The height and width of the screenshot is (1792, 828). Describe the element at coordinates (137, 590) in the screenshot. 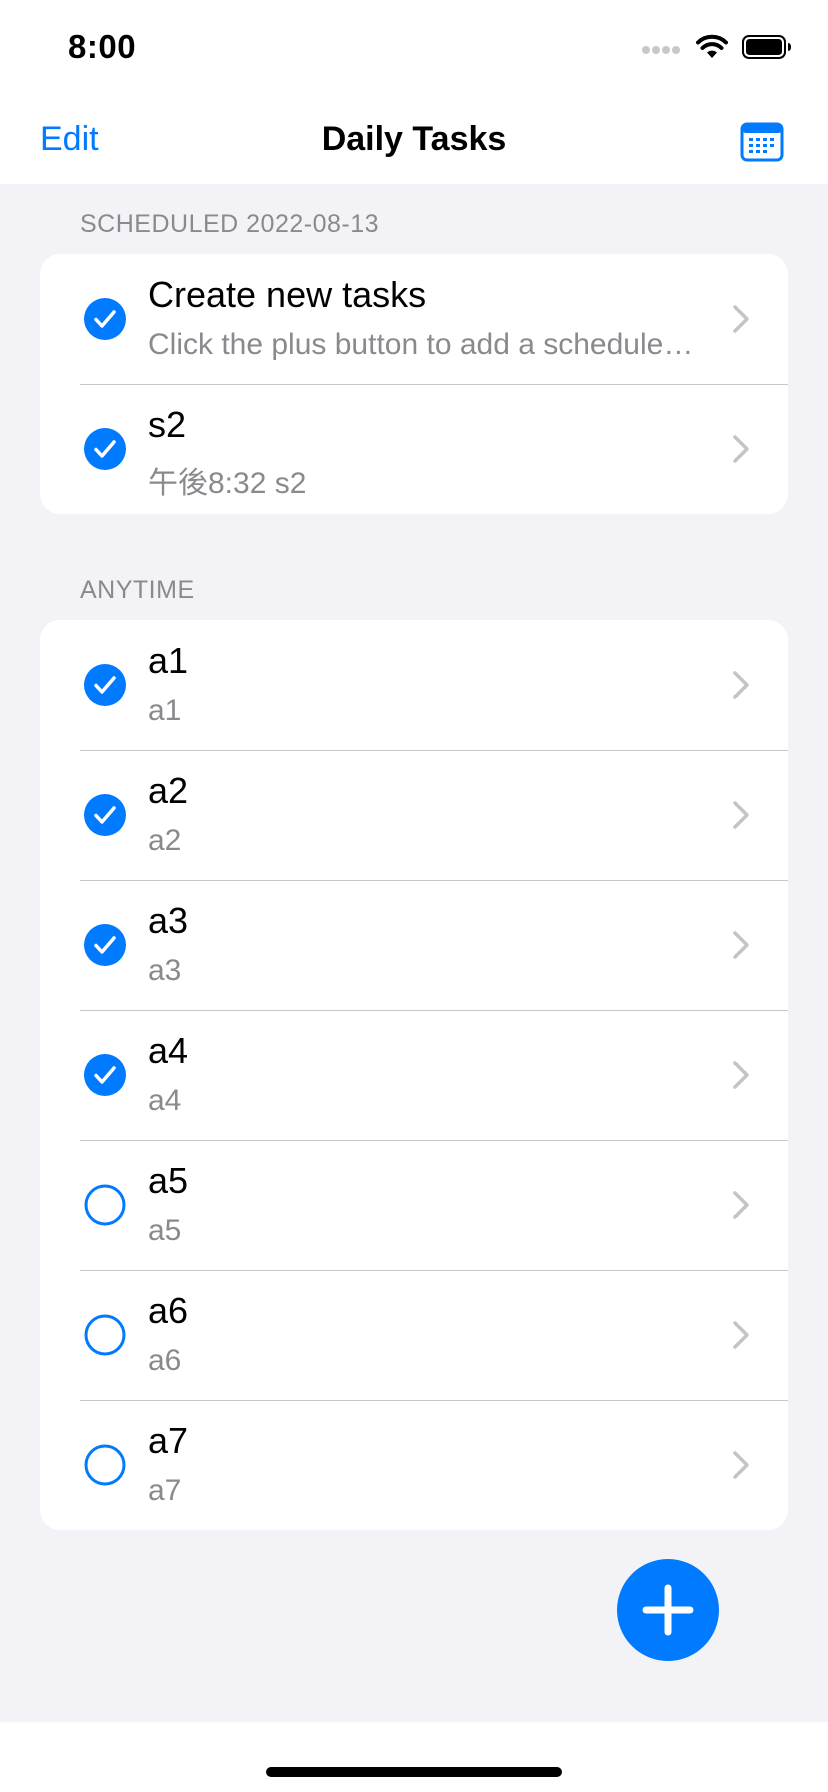

I see `section-header-anytime: ANYTIME` at that location.